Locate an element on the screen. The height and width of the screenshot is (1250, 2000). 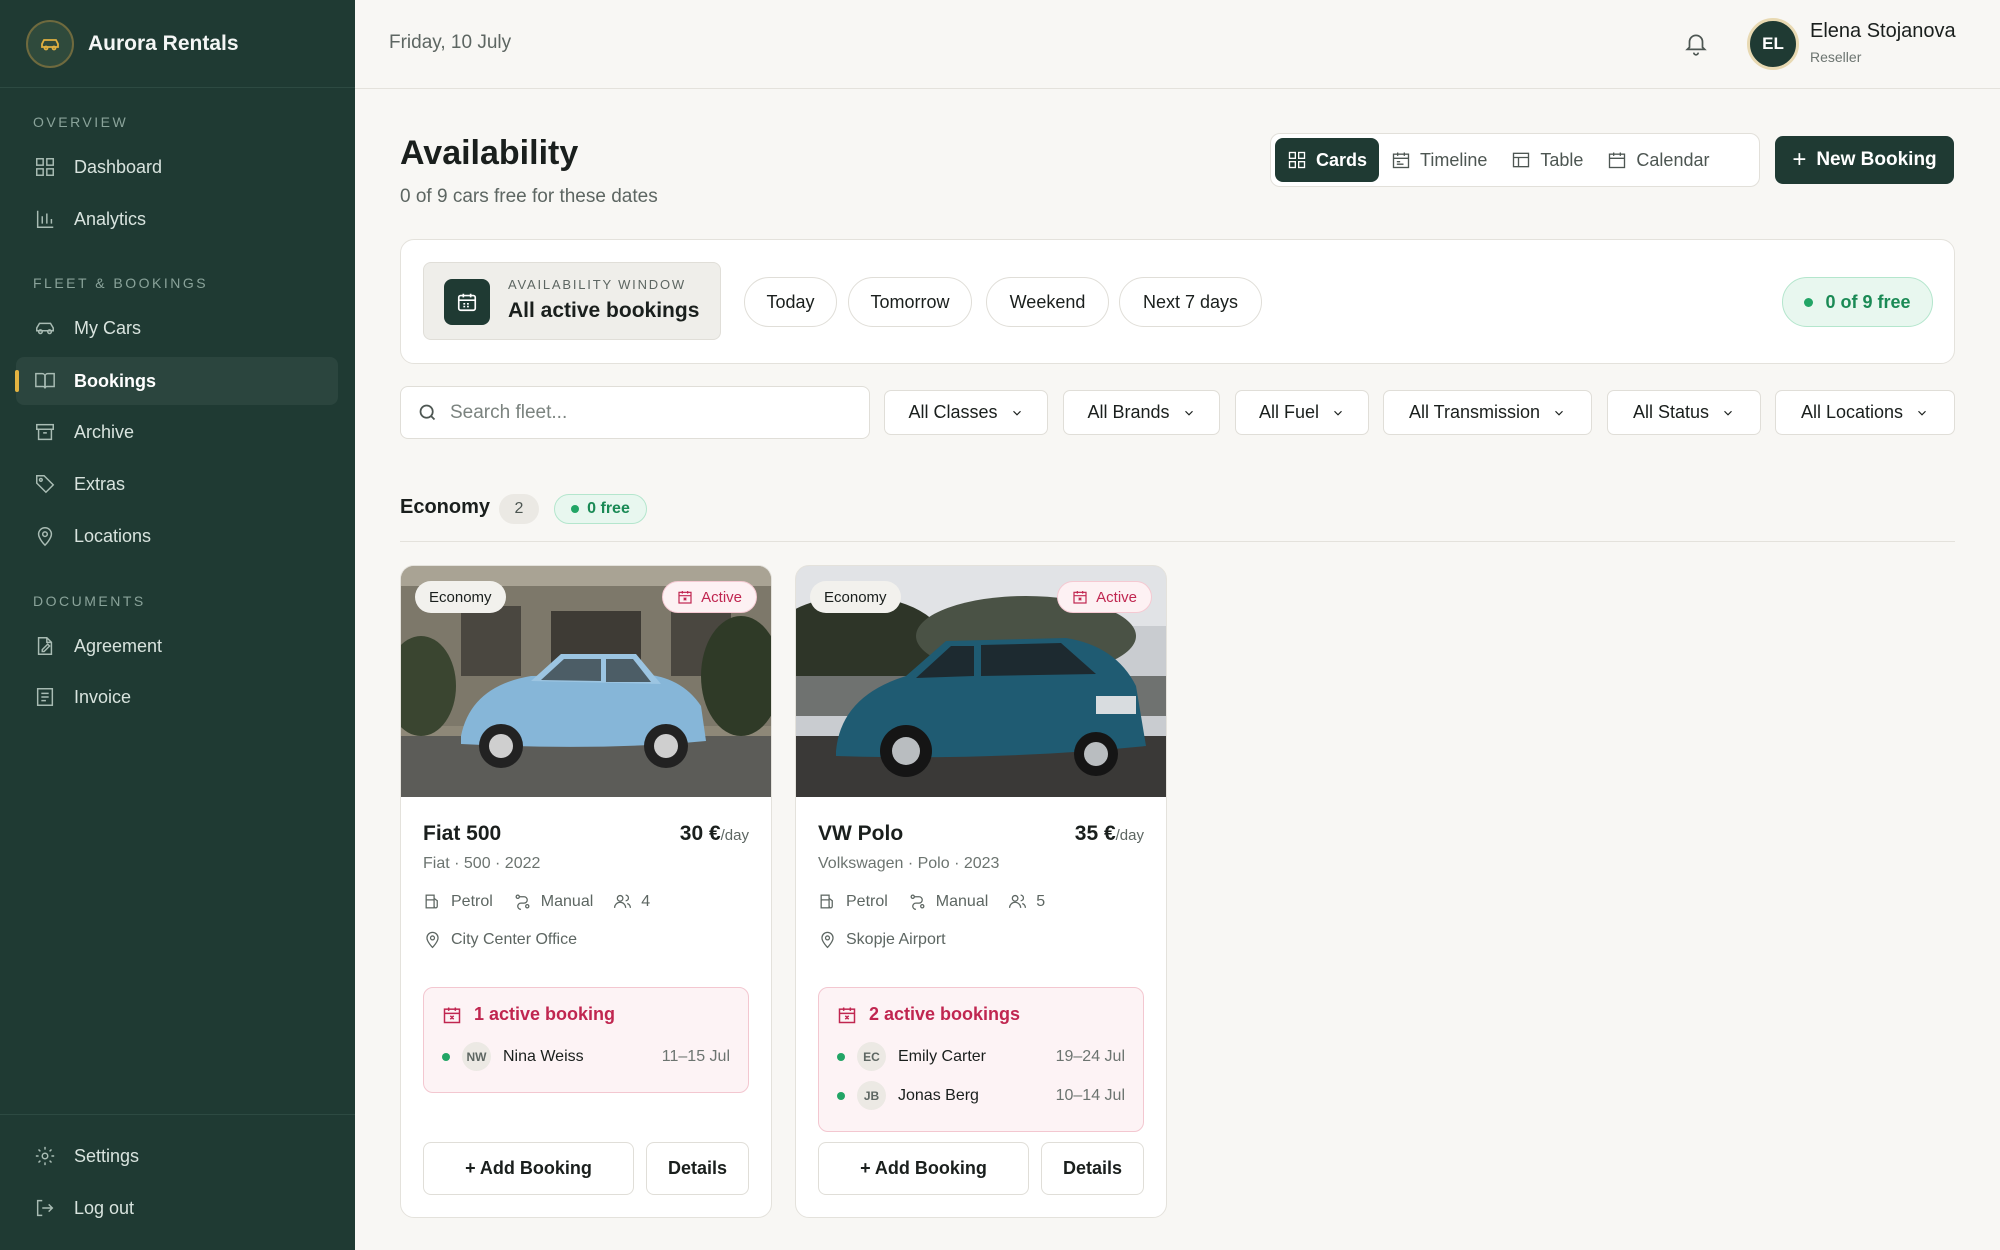
preset-next-7-days: Next 7 days is located at coordinates (1190, 302).